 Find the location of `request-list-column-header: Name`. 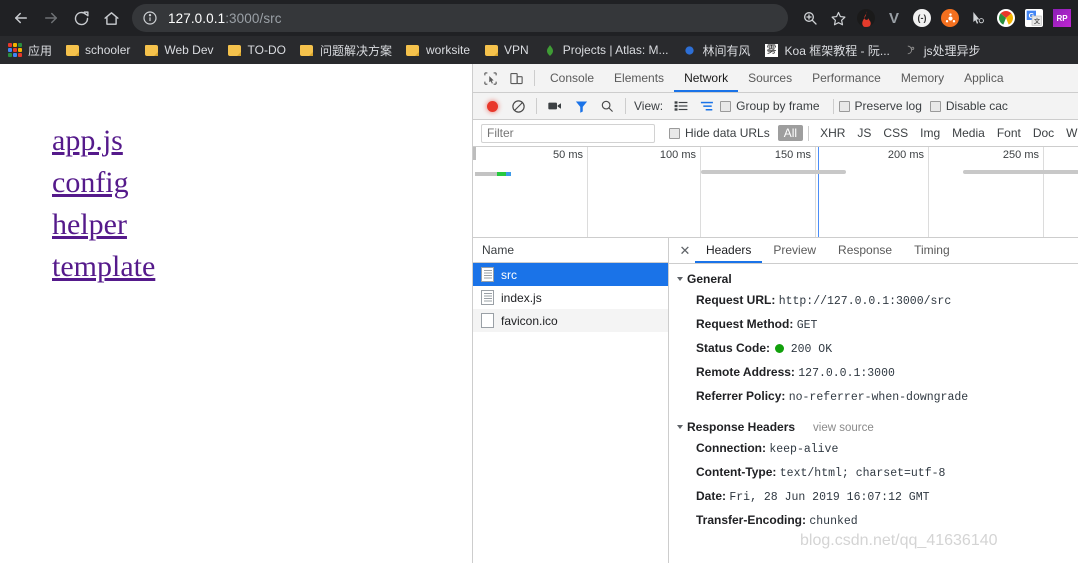

request-list-column-header: Name is located at coordinates (570, 250).